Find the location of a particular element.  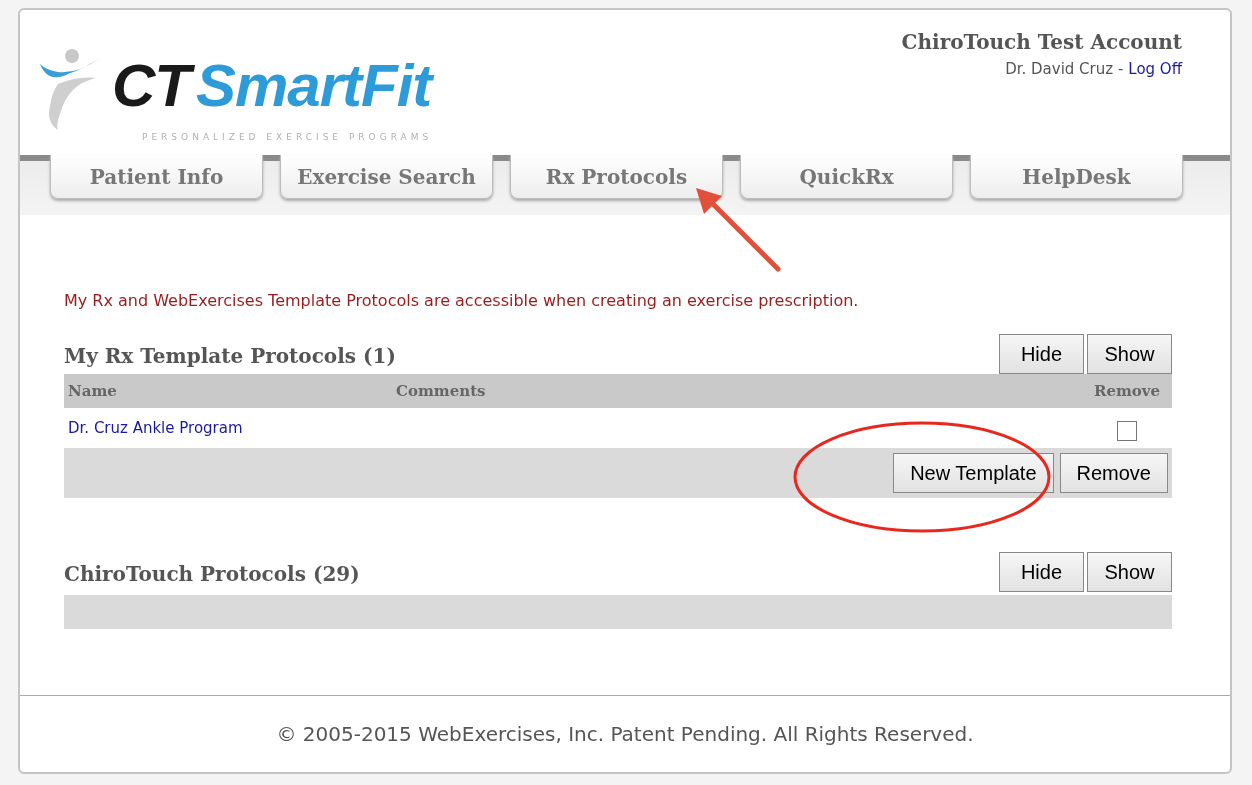

nav-tab: Exercise Search is located at coordinates (386, 177).